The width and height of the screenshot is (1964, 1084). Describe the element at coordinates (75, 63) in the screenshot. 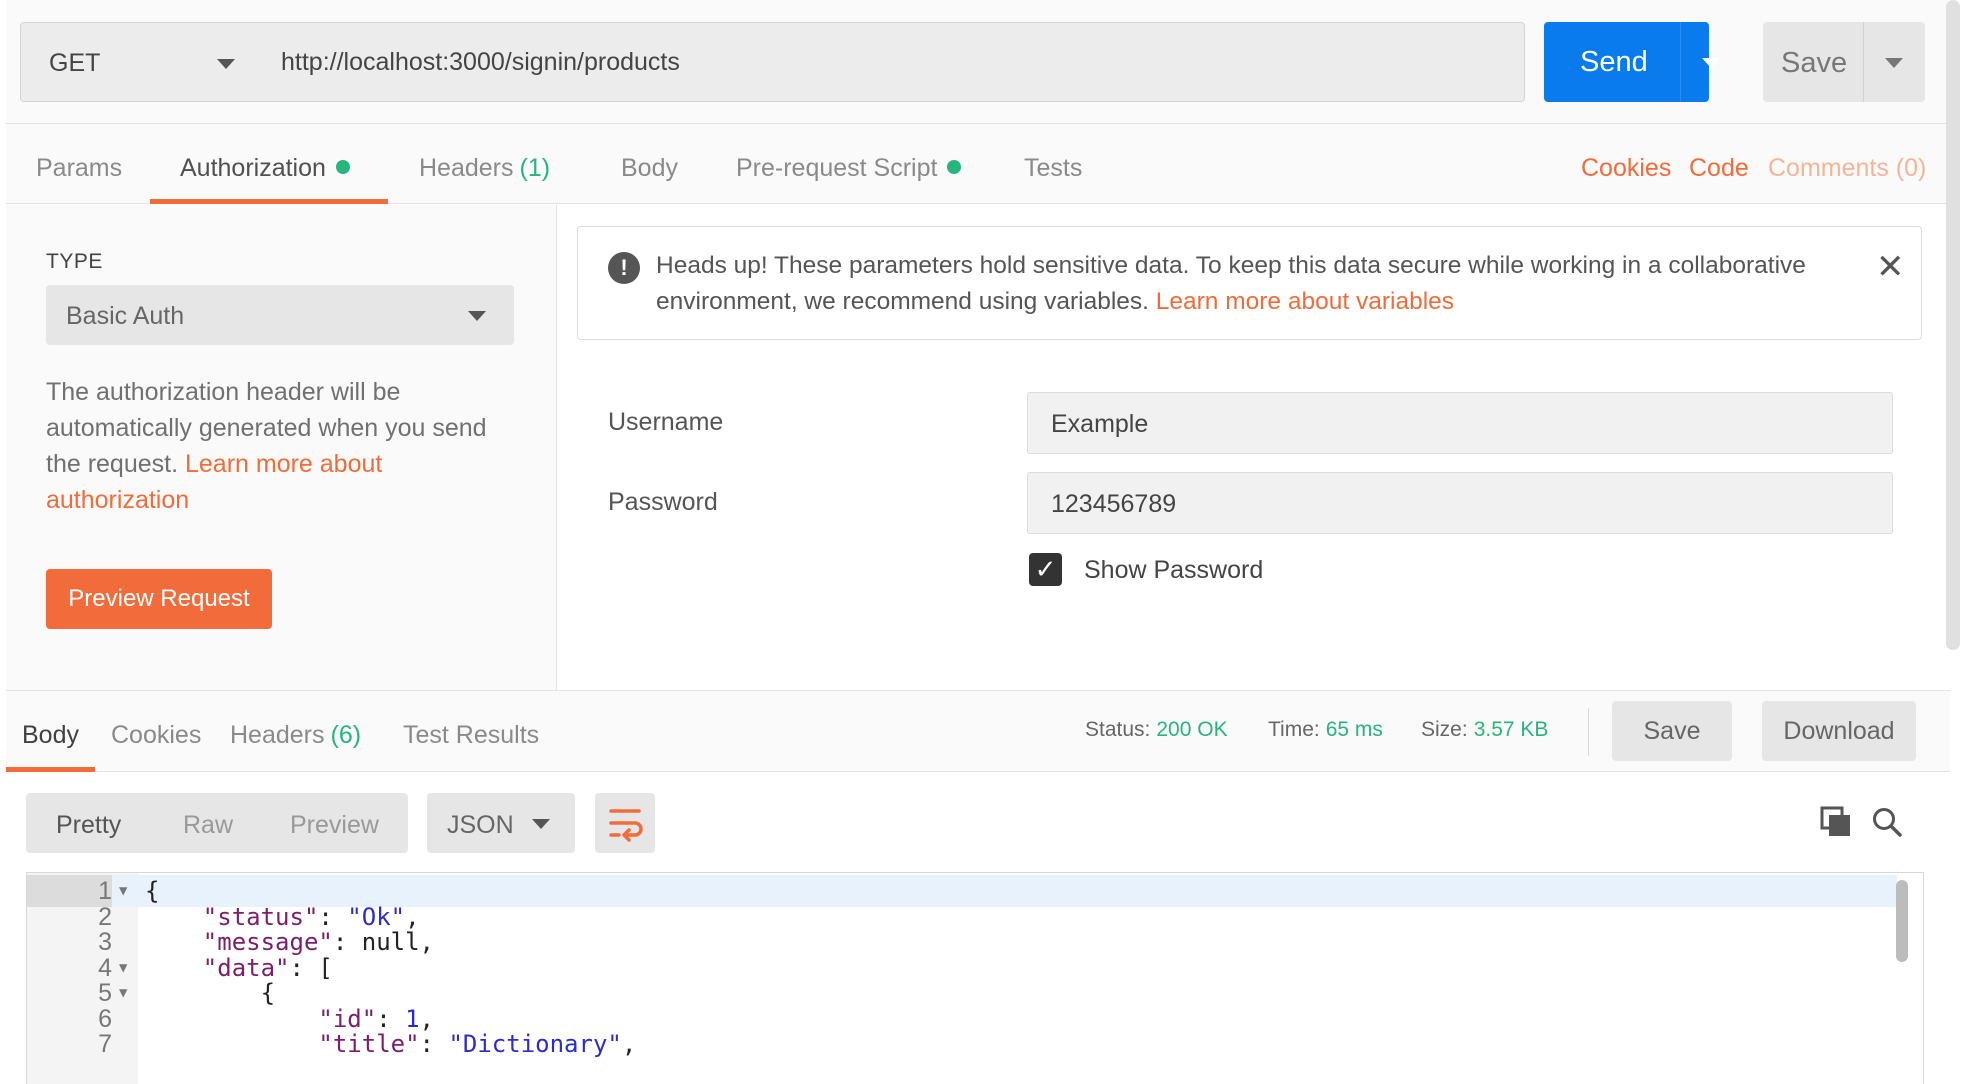

I see `method-value: GET` at that location.